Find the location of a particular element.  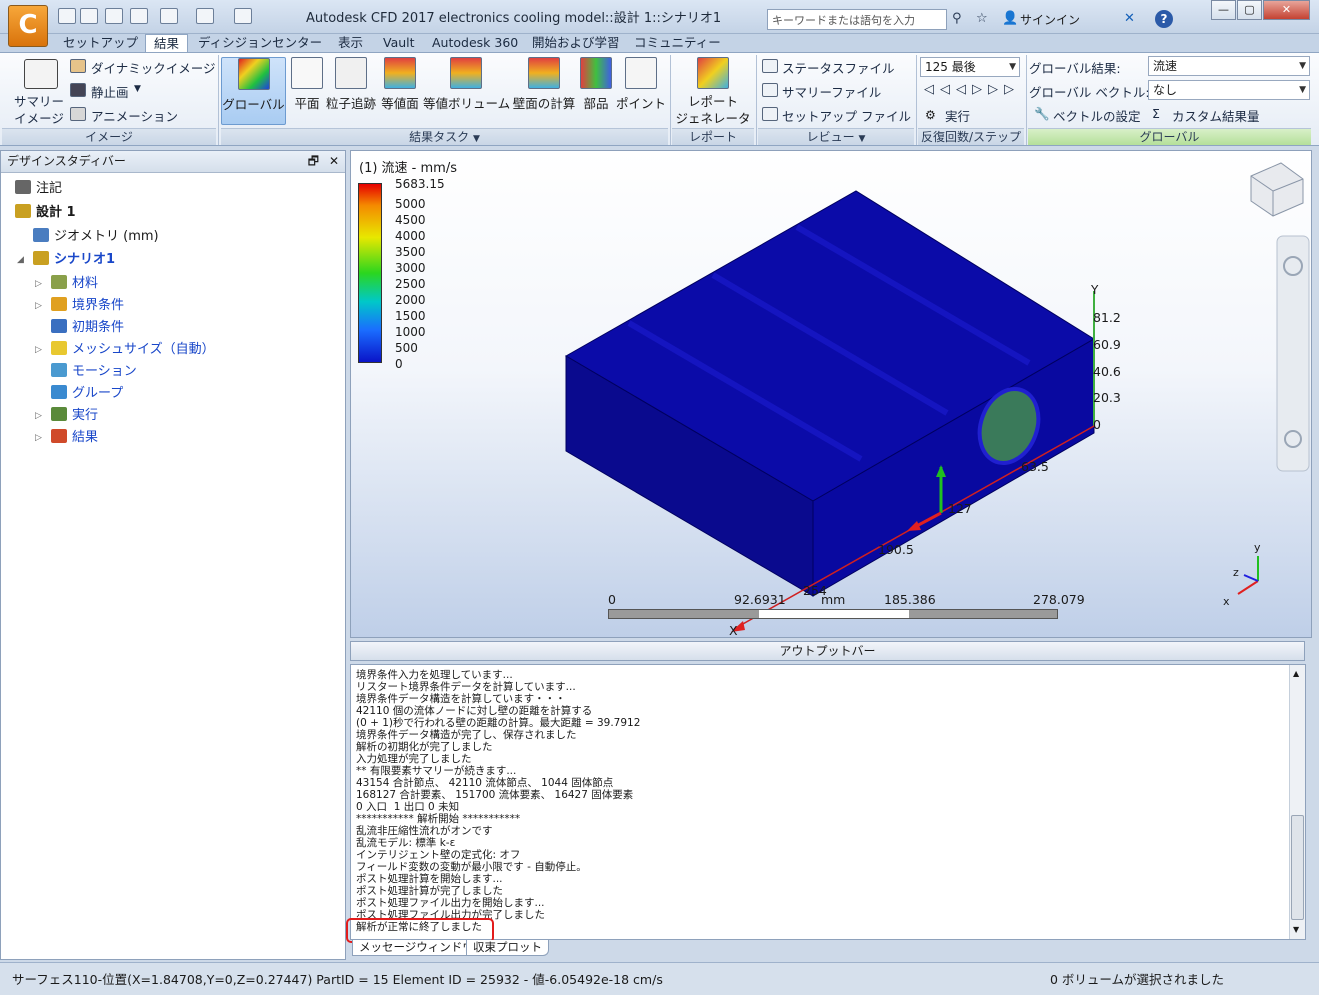

tree-item: ジオメトリ (mm) is located at coordinates (96, 237).